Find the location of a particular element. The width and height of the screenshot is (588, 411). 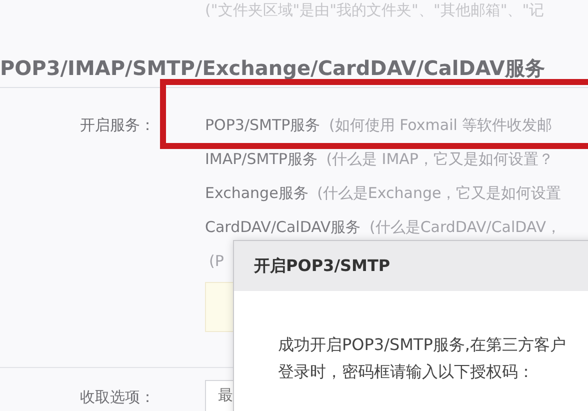

service-help-link: (如何使用 Foxmail 等软件收发邮 is located at coordinates (440, 125).